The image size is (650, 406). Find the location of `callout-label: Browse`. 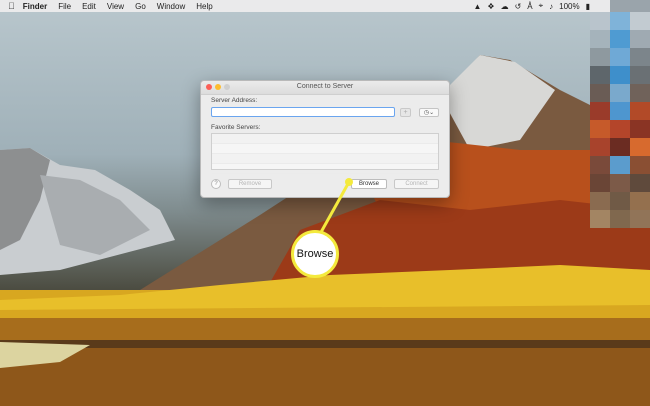

callout-label: Browse is located at coordinates (315, 254).